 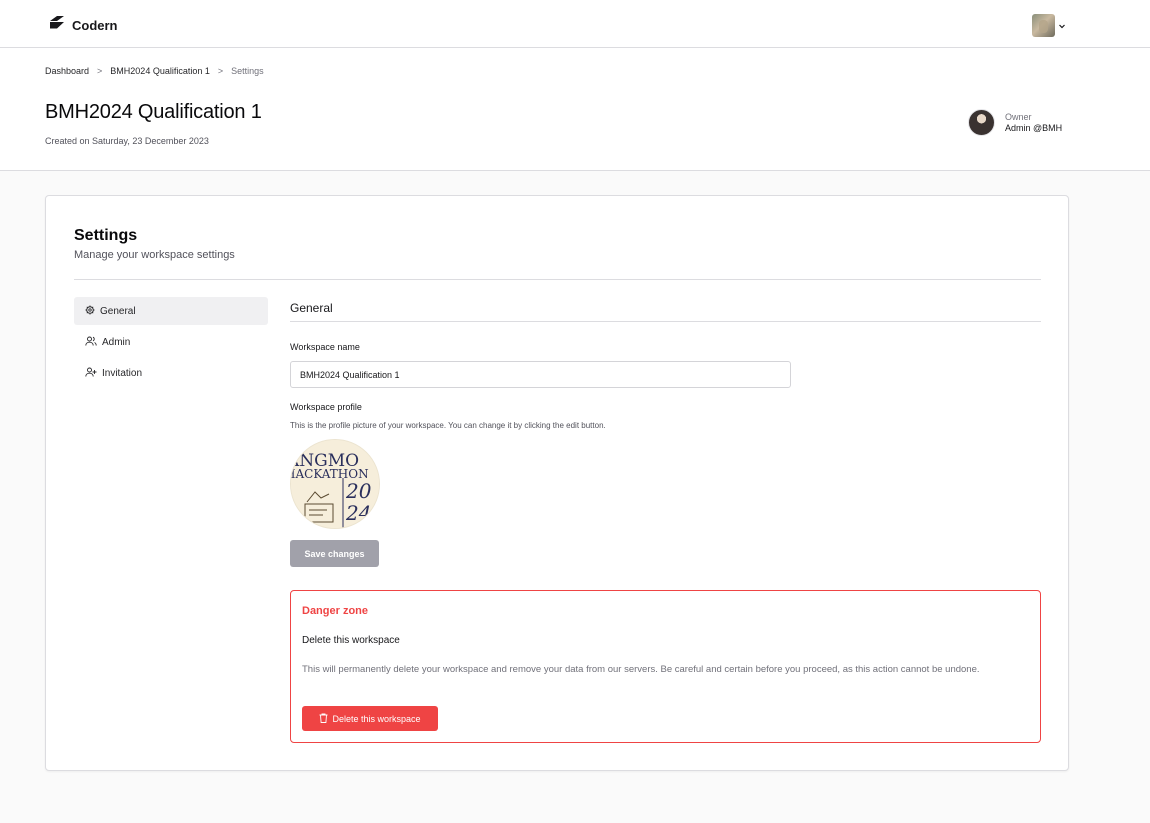 What do you see at coordinates (540, 374) in the screenshot?
I see `workspace-name-input` at bounding box center [540, 374].